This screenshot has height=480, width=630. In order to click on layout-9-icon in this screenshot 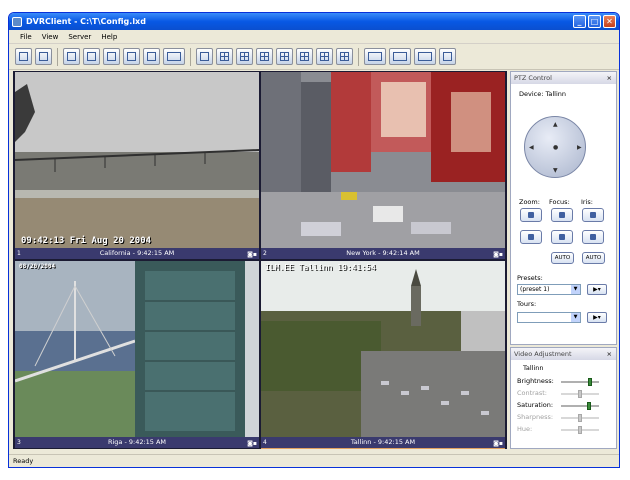, I will do `click(264, 56)`.